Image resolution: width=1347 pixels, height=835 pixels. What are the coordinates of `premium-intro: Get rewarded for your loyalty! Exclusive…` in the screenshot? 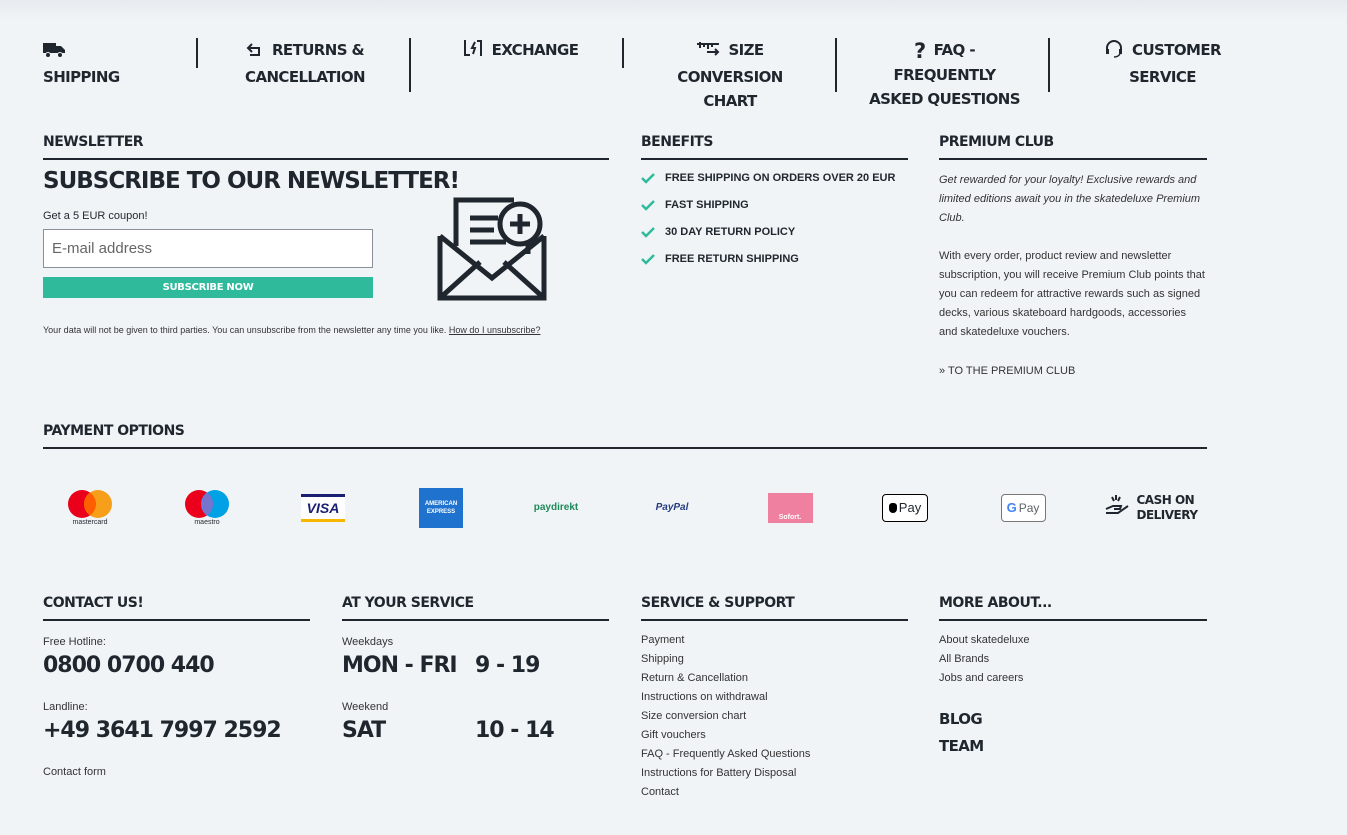 It's located at (1070, 199).